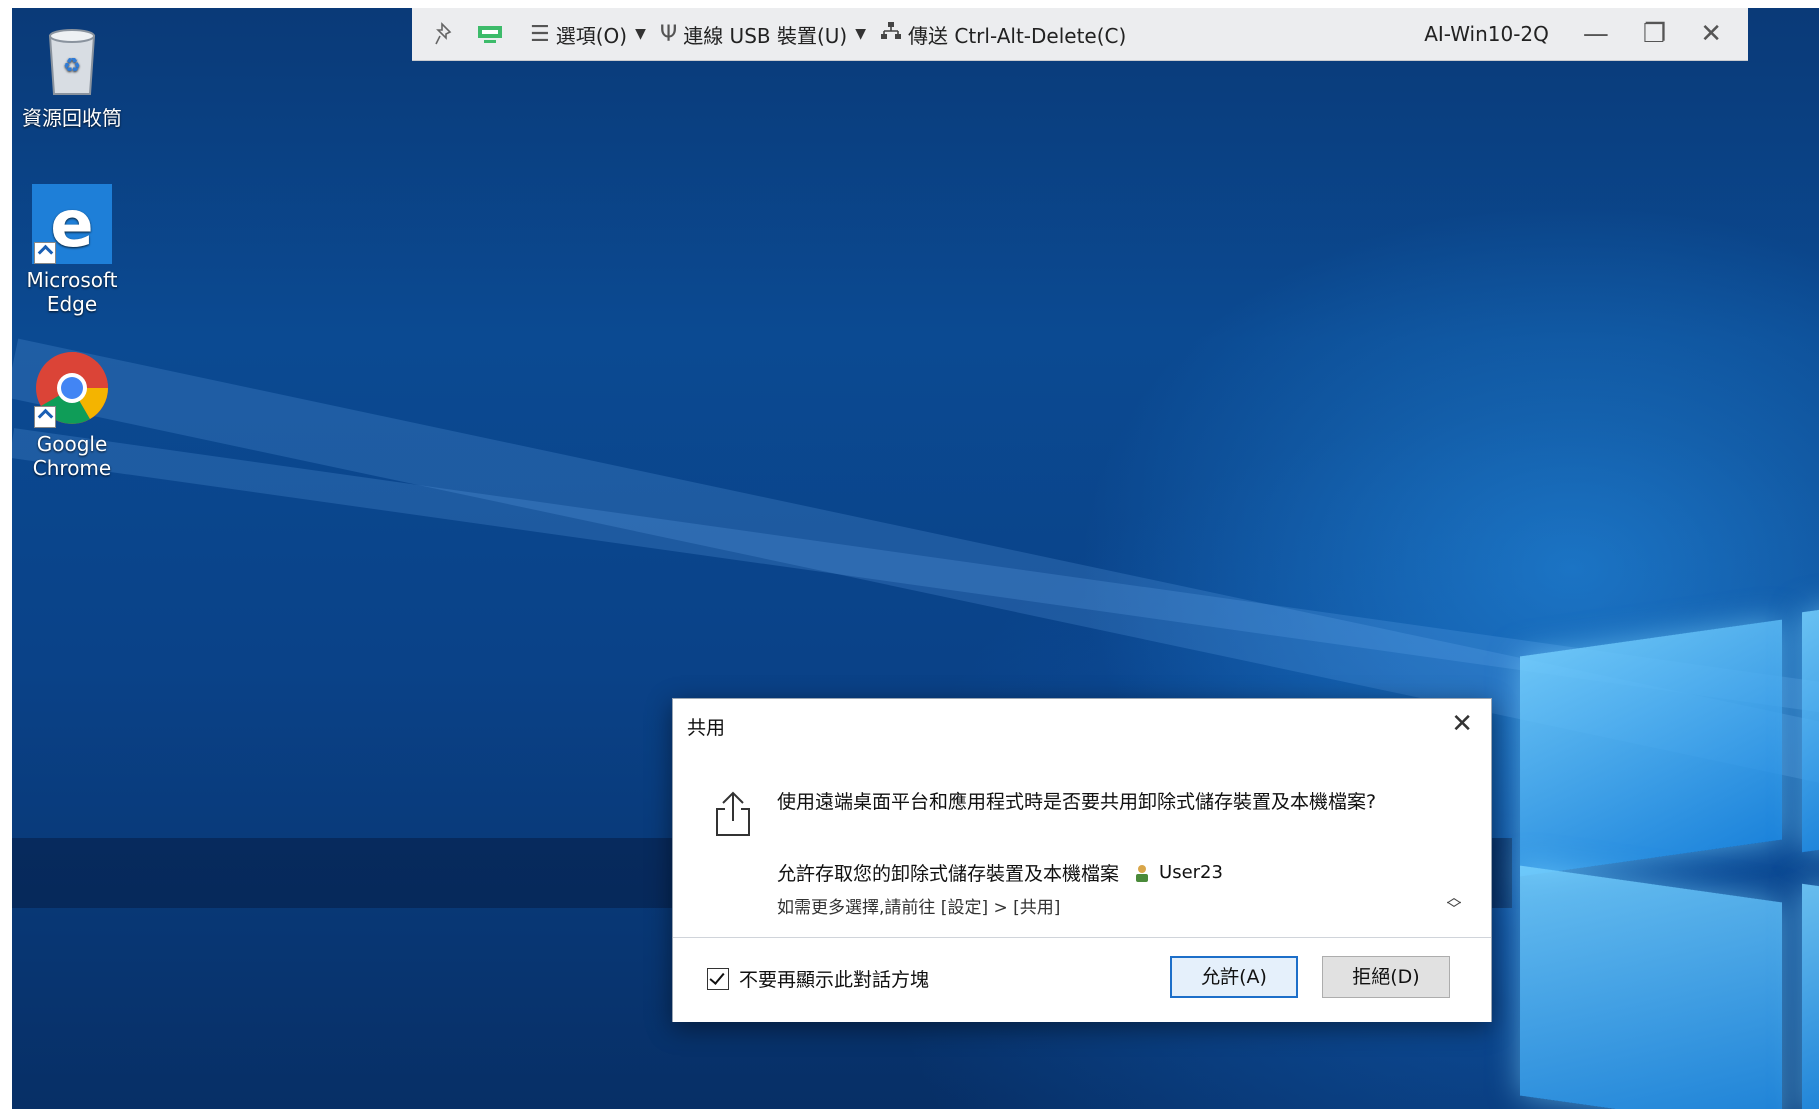 This screenshot has width=1819, height=1109. I want to click on allow-access-line: 允許存取您的卸除式儲存裝置及本機檔案 User23, so click(1000, 872).